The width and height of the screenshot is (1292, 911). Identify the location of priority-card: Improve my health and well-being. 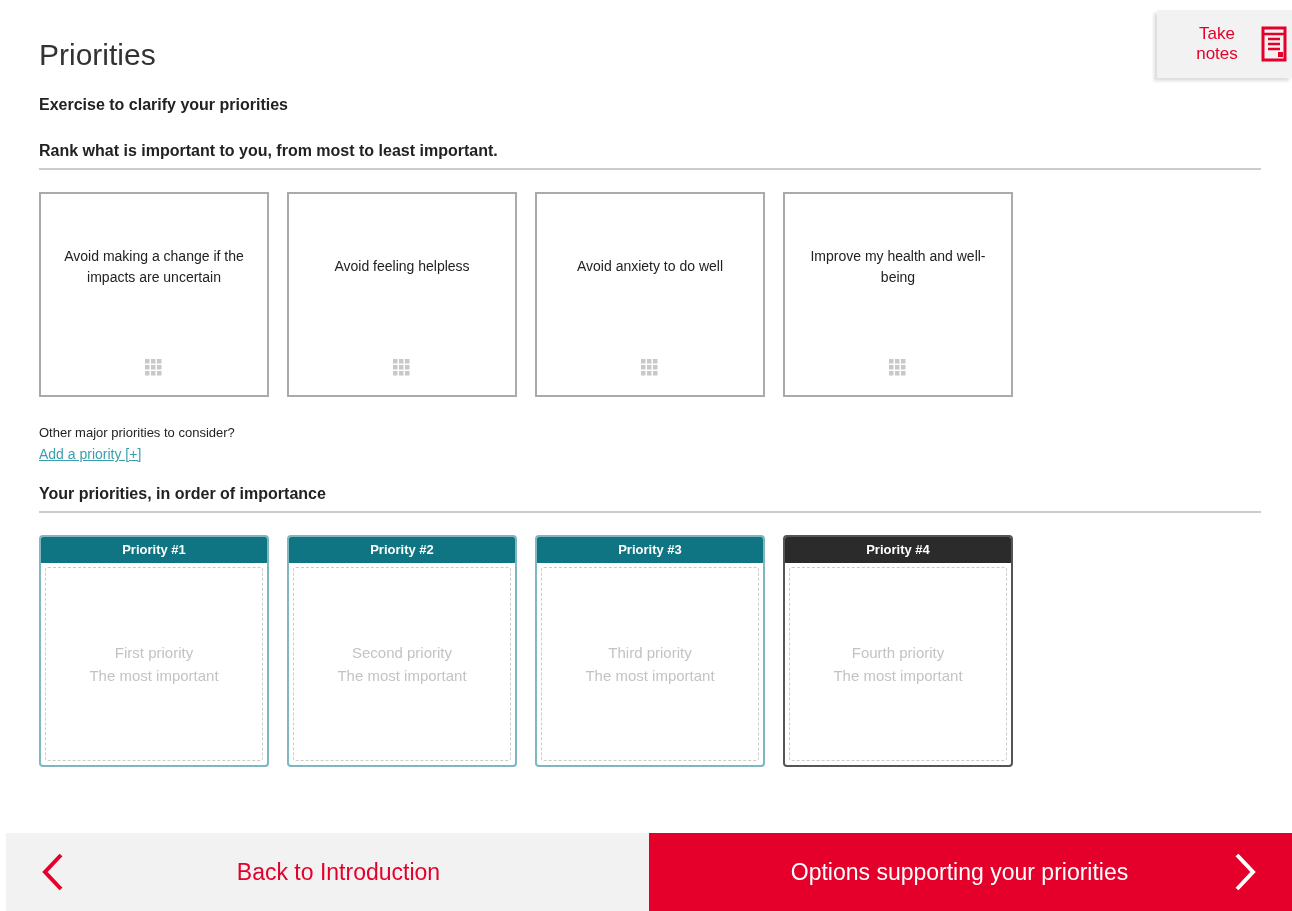
(898, 294).